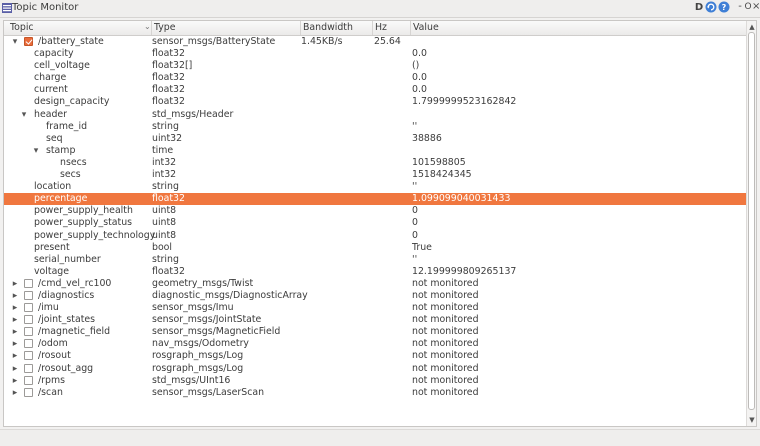 This screenshot has height=446, width=760. Describe the element at coordinates (375, 356) in the screenshot. I see `topic-row: ▸ /rosout rosgraph_msgs/Log not monitored` at that location.